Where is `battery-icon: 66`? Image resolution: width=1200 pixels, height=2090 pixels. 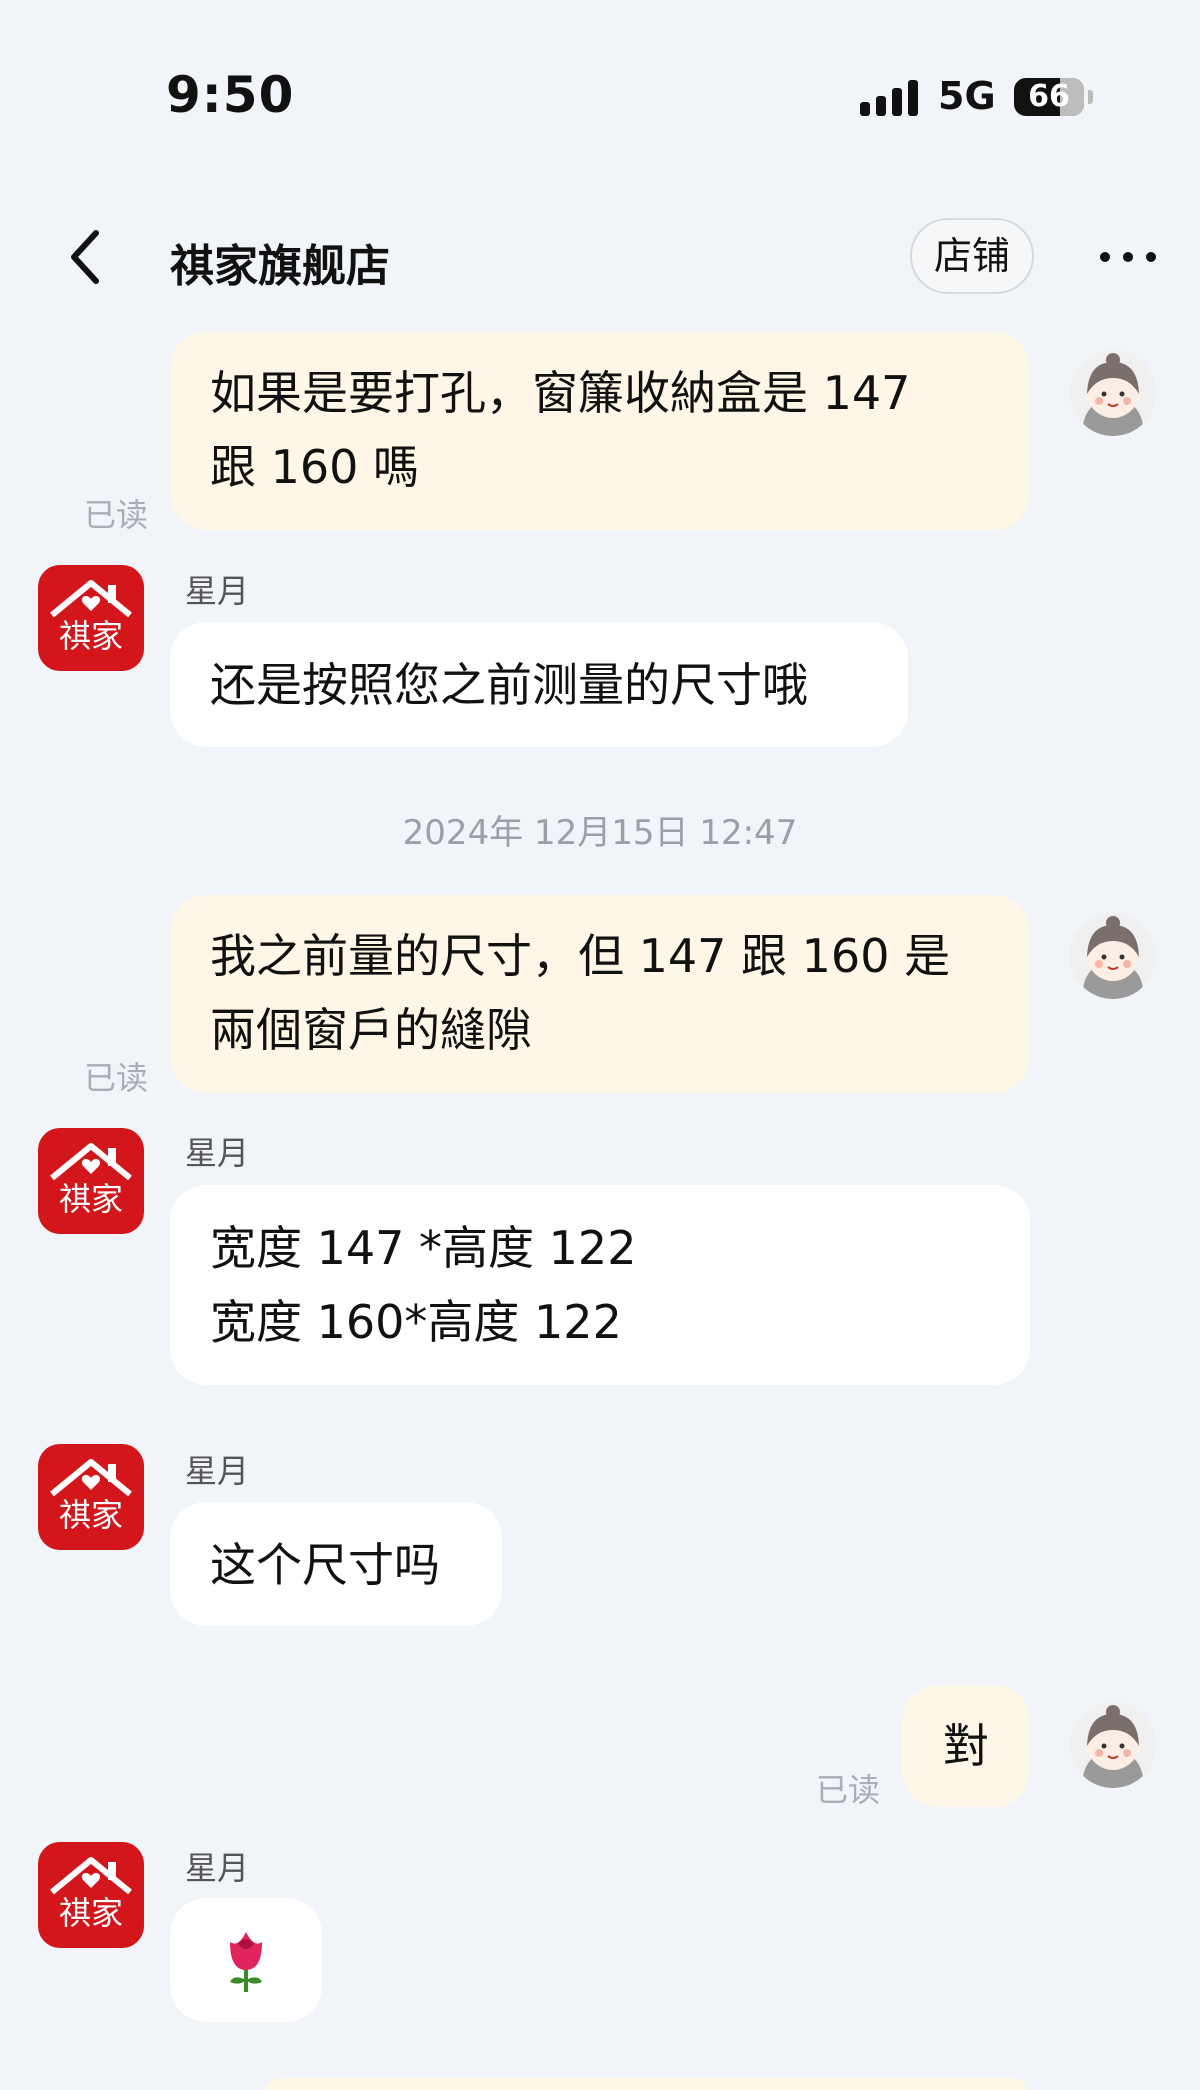
battery-icon: 66 is located at coordinates (1049, 97).